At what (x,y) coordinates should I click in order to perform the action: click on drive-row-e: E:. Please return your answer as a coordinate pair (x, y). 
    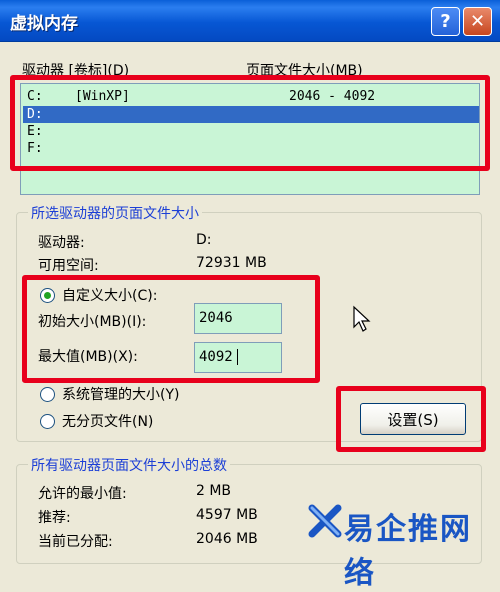
    Looking at the image, I should click on (251, 131).